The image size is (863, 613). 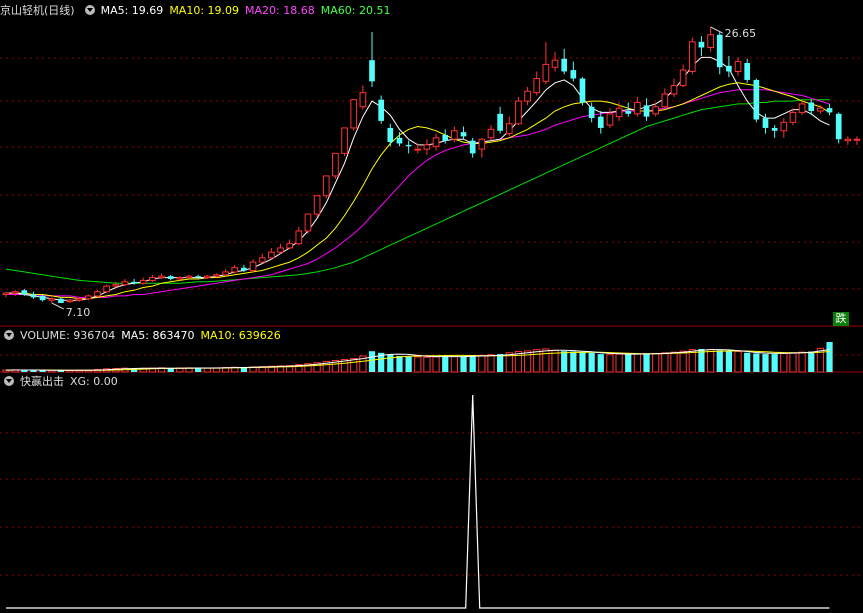 What do you see at coordinates (78, 312) in the screenshot?
I see `low-annotation: 7.10` at bounding box center [78, 312].